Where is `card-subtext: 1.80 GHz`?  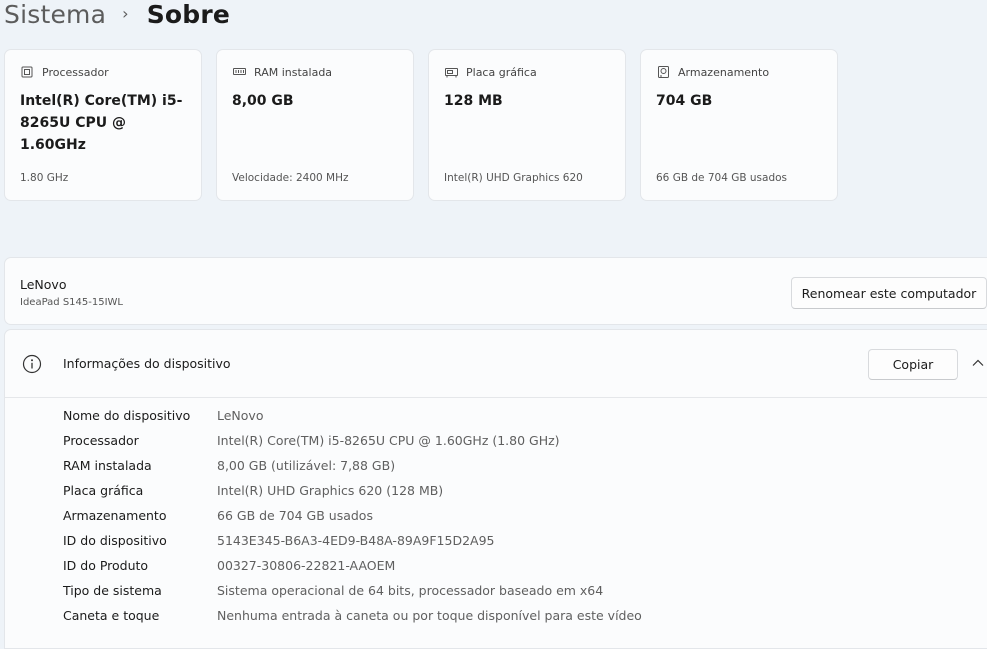
card-subtext: 1.80 GHz is located at coordinates (44, 178).